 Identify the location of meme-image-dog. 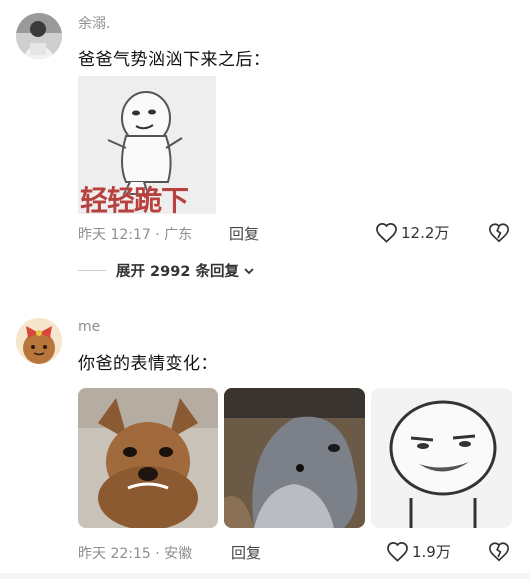
(148, 458).